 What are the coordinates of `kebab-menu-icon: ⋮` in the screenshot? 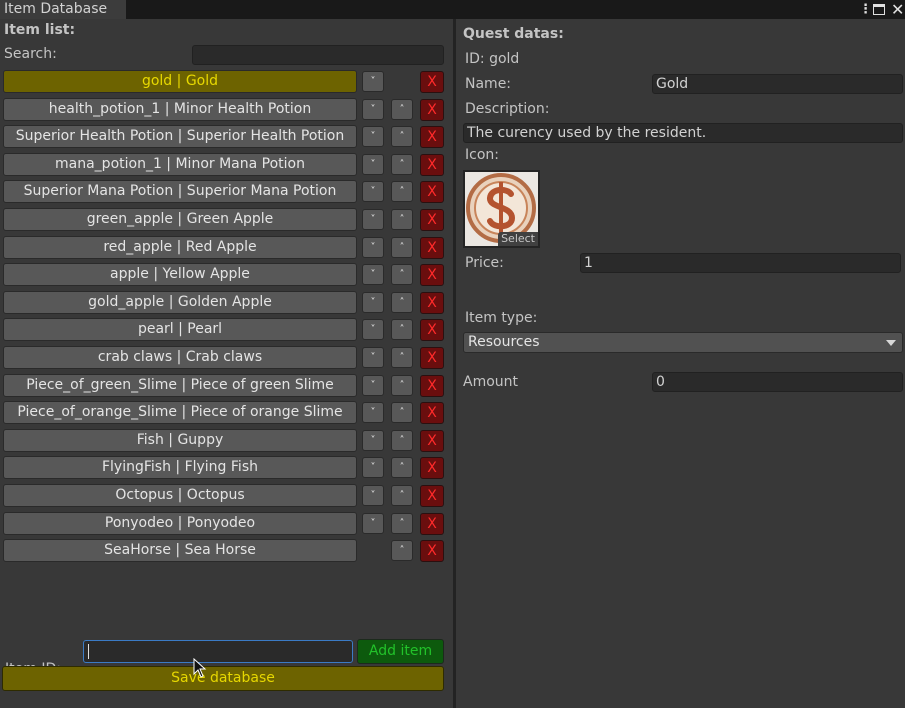 It's located at (865, 9).